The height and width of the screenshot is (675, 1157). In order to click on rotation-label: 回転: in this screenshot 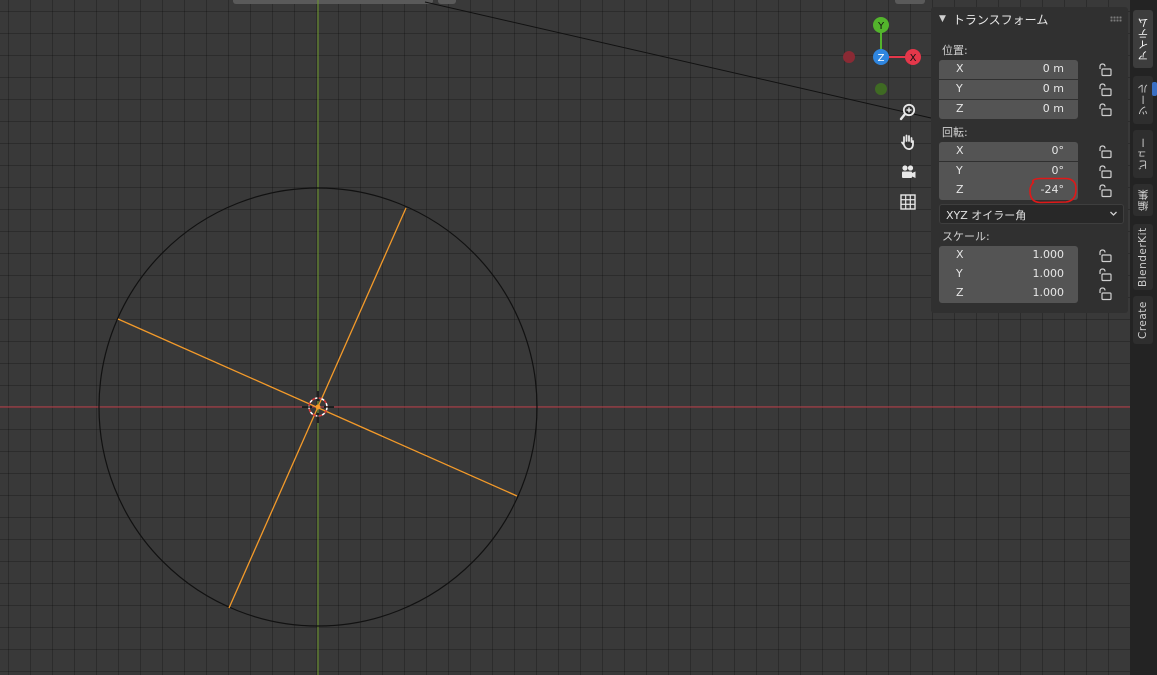, I will do `click(955, 132)`.